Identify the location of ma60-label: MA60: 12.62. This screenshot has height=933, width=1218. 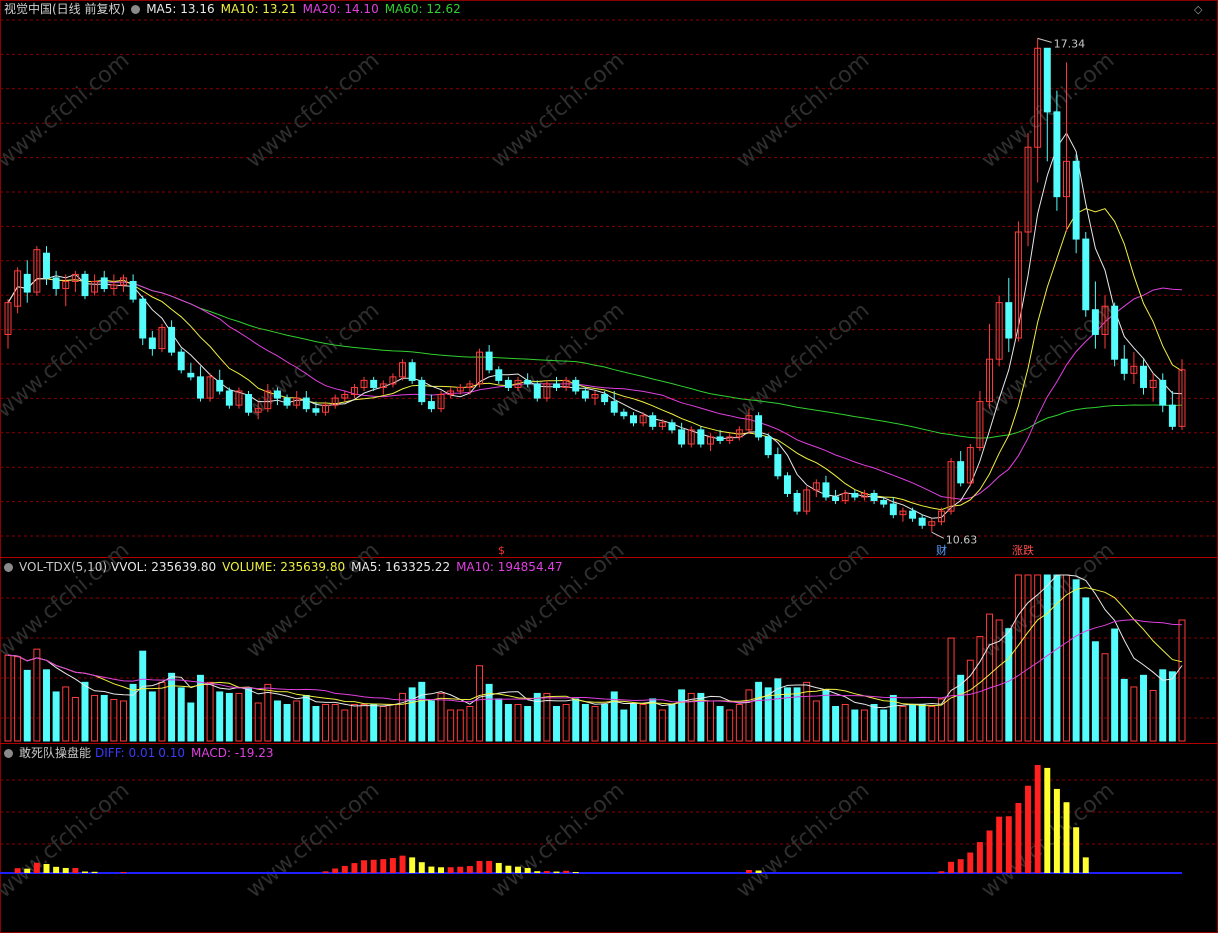
(422, 9).